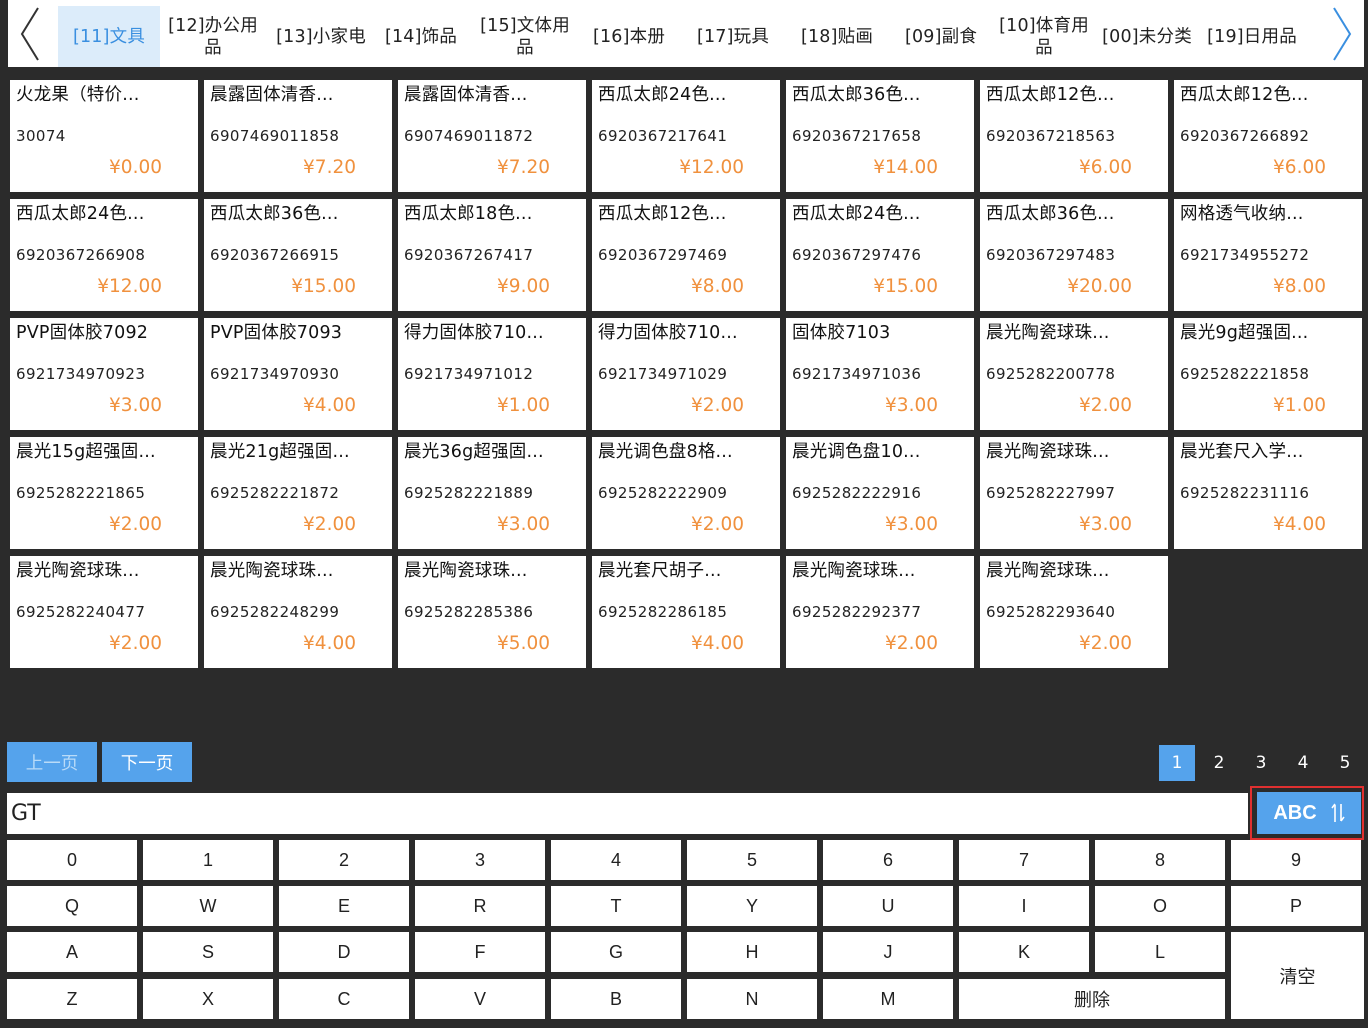 This screenshot has width=1368, height=1028. What do you see at coordinates (888, 906) in the screenshot?
I see `key-u: U` at bounding box center [888, 906].